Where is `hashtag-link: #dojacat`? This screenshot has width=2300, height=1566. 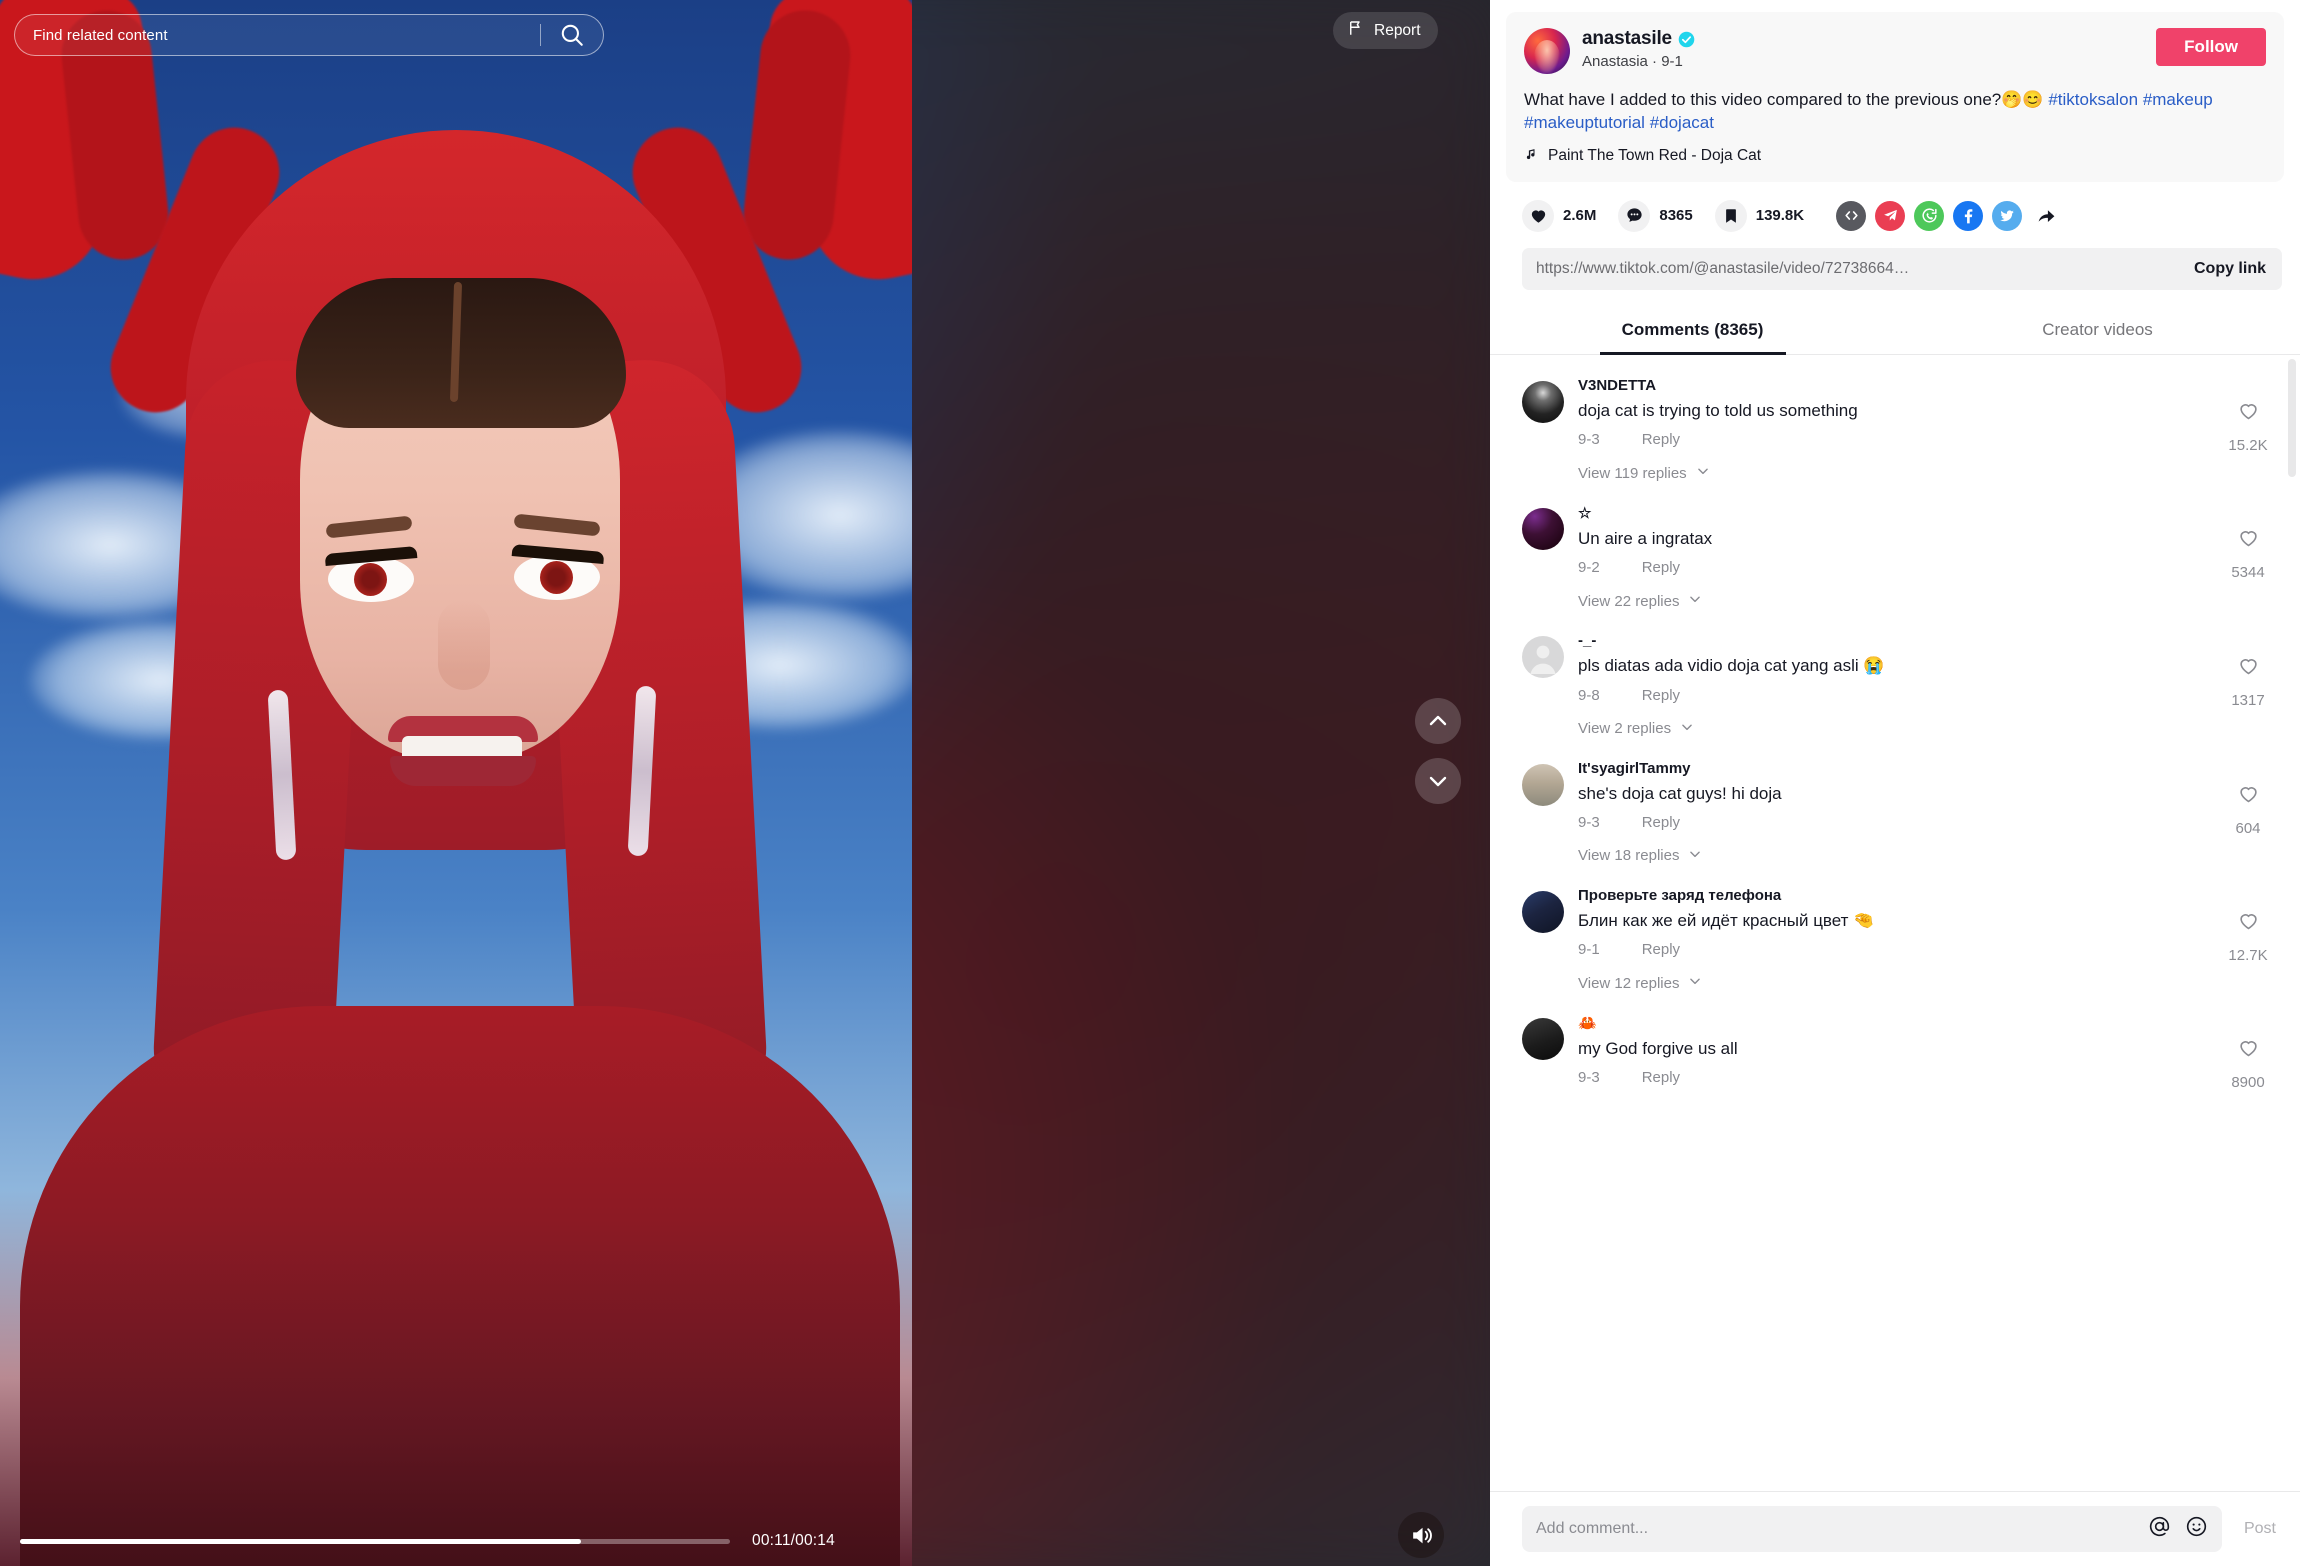 hashtag-link: #dojacat is located at coordinates (1679, 122).